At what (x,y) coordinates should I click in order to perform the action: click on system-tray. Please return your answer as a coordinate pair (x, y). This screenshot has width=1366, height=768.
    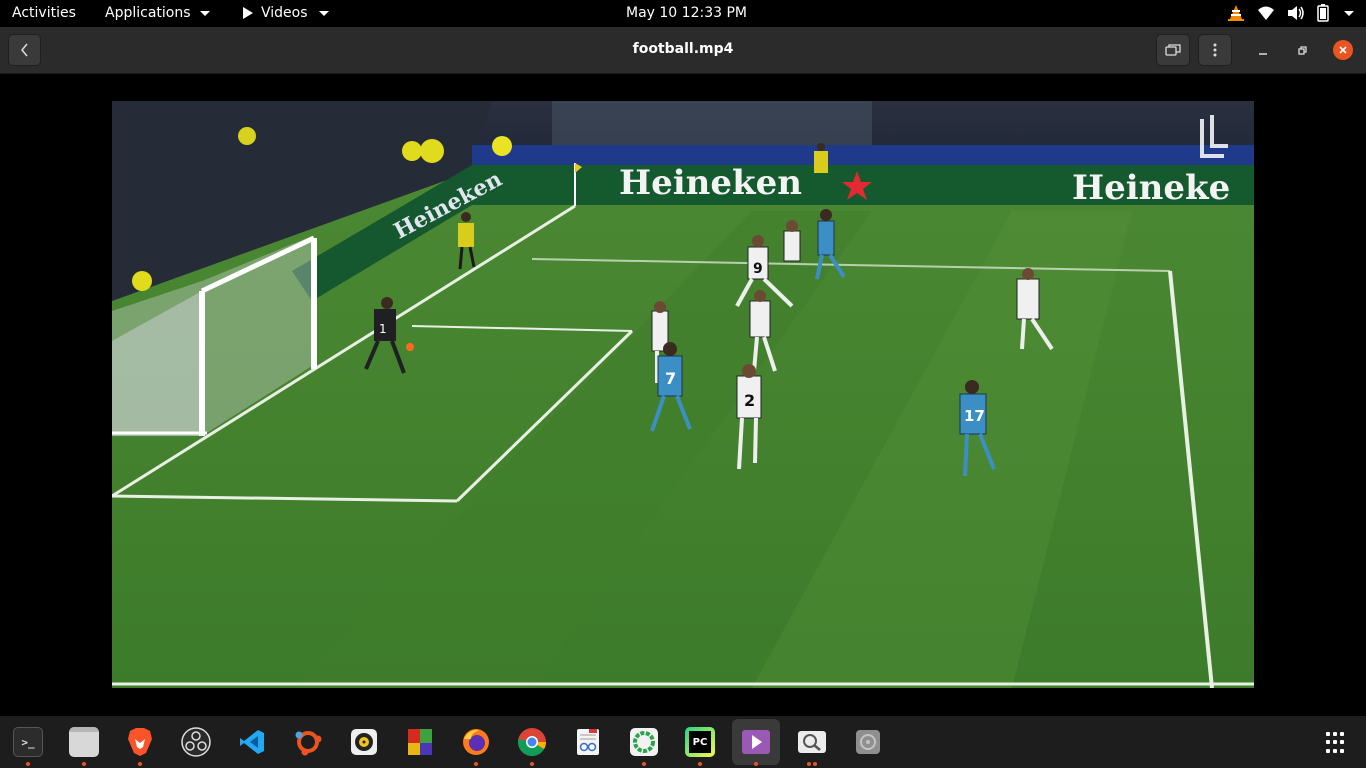
    Looking at the image, I should click on (1290, 13).